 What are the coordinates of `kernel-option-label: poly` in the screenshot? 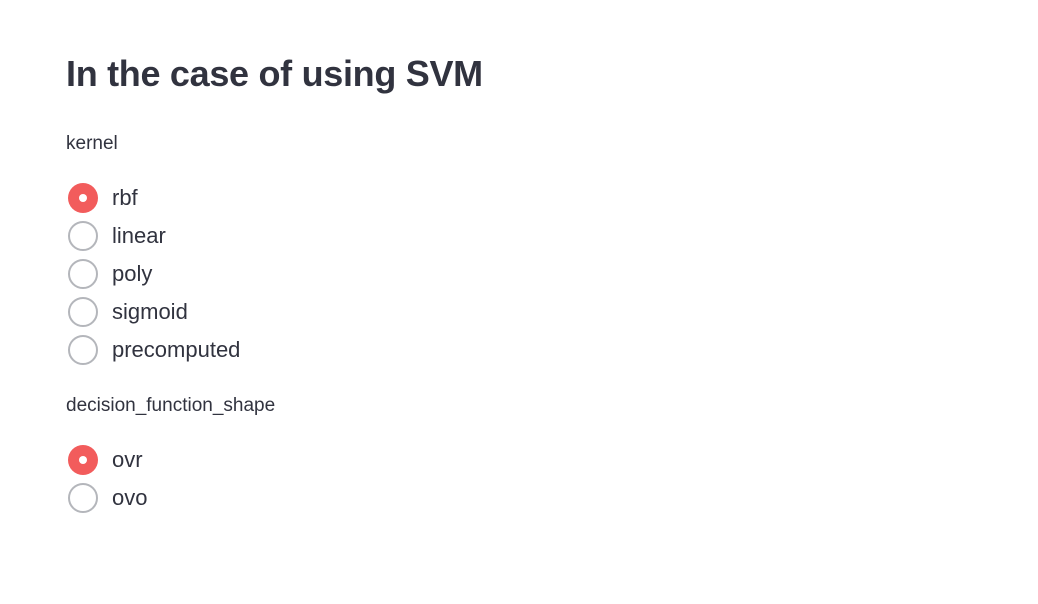 It's located at (132, 273).